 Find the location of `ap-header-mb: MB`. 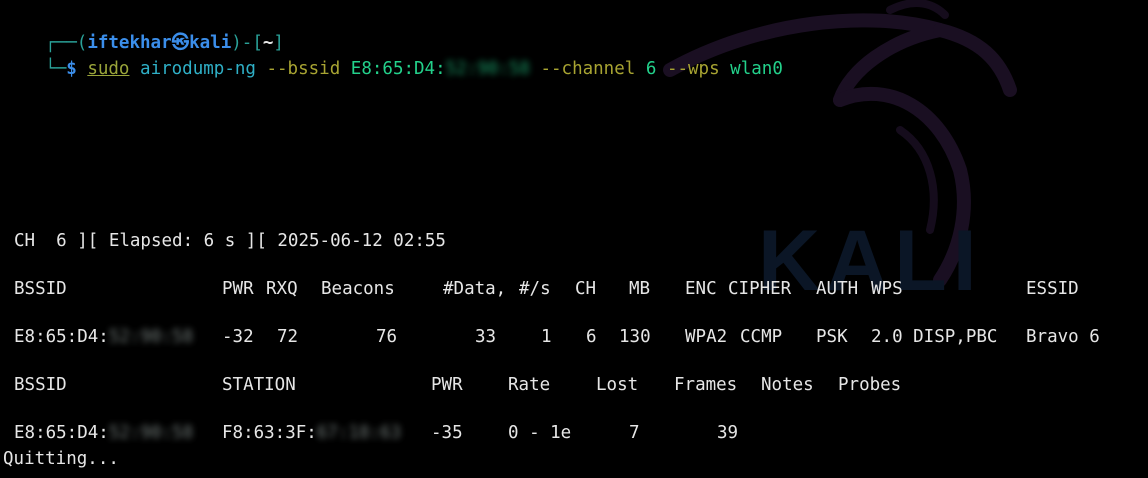

ap-header-mb: MB is located at coordinates (640, 289).